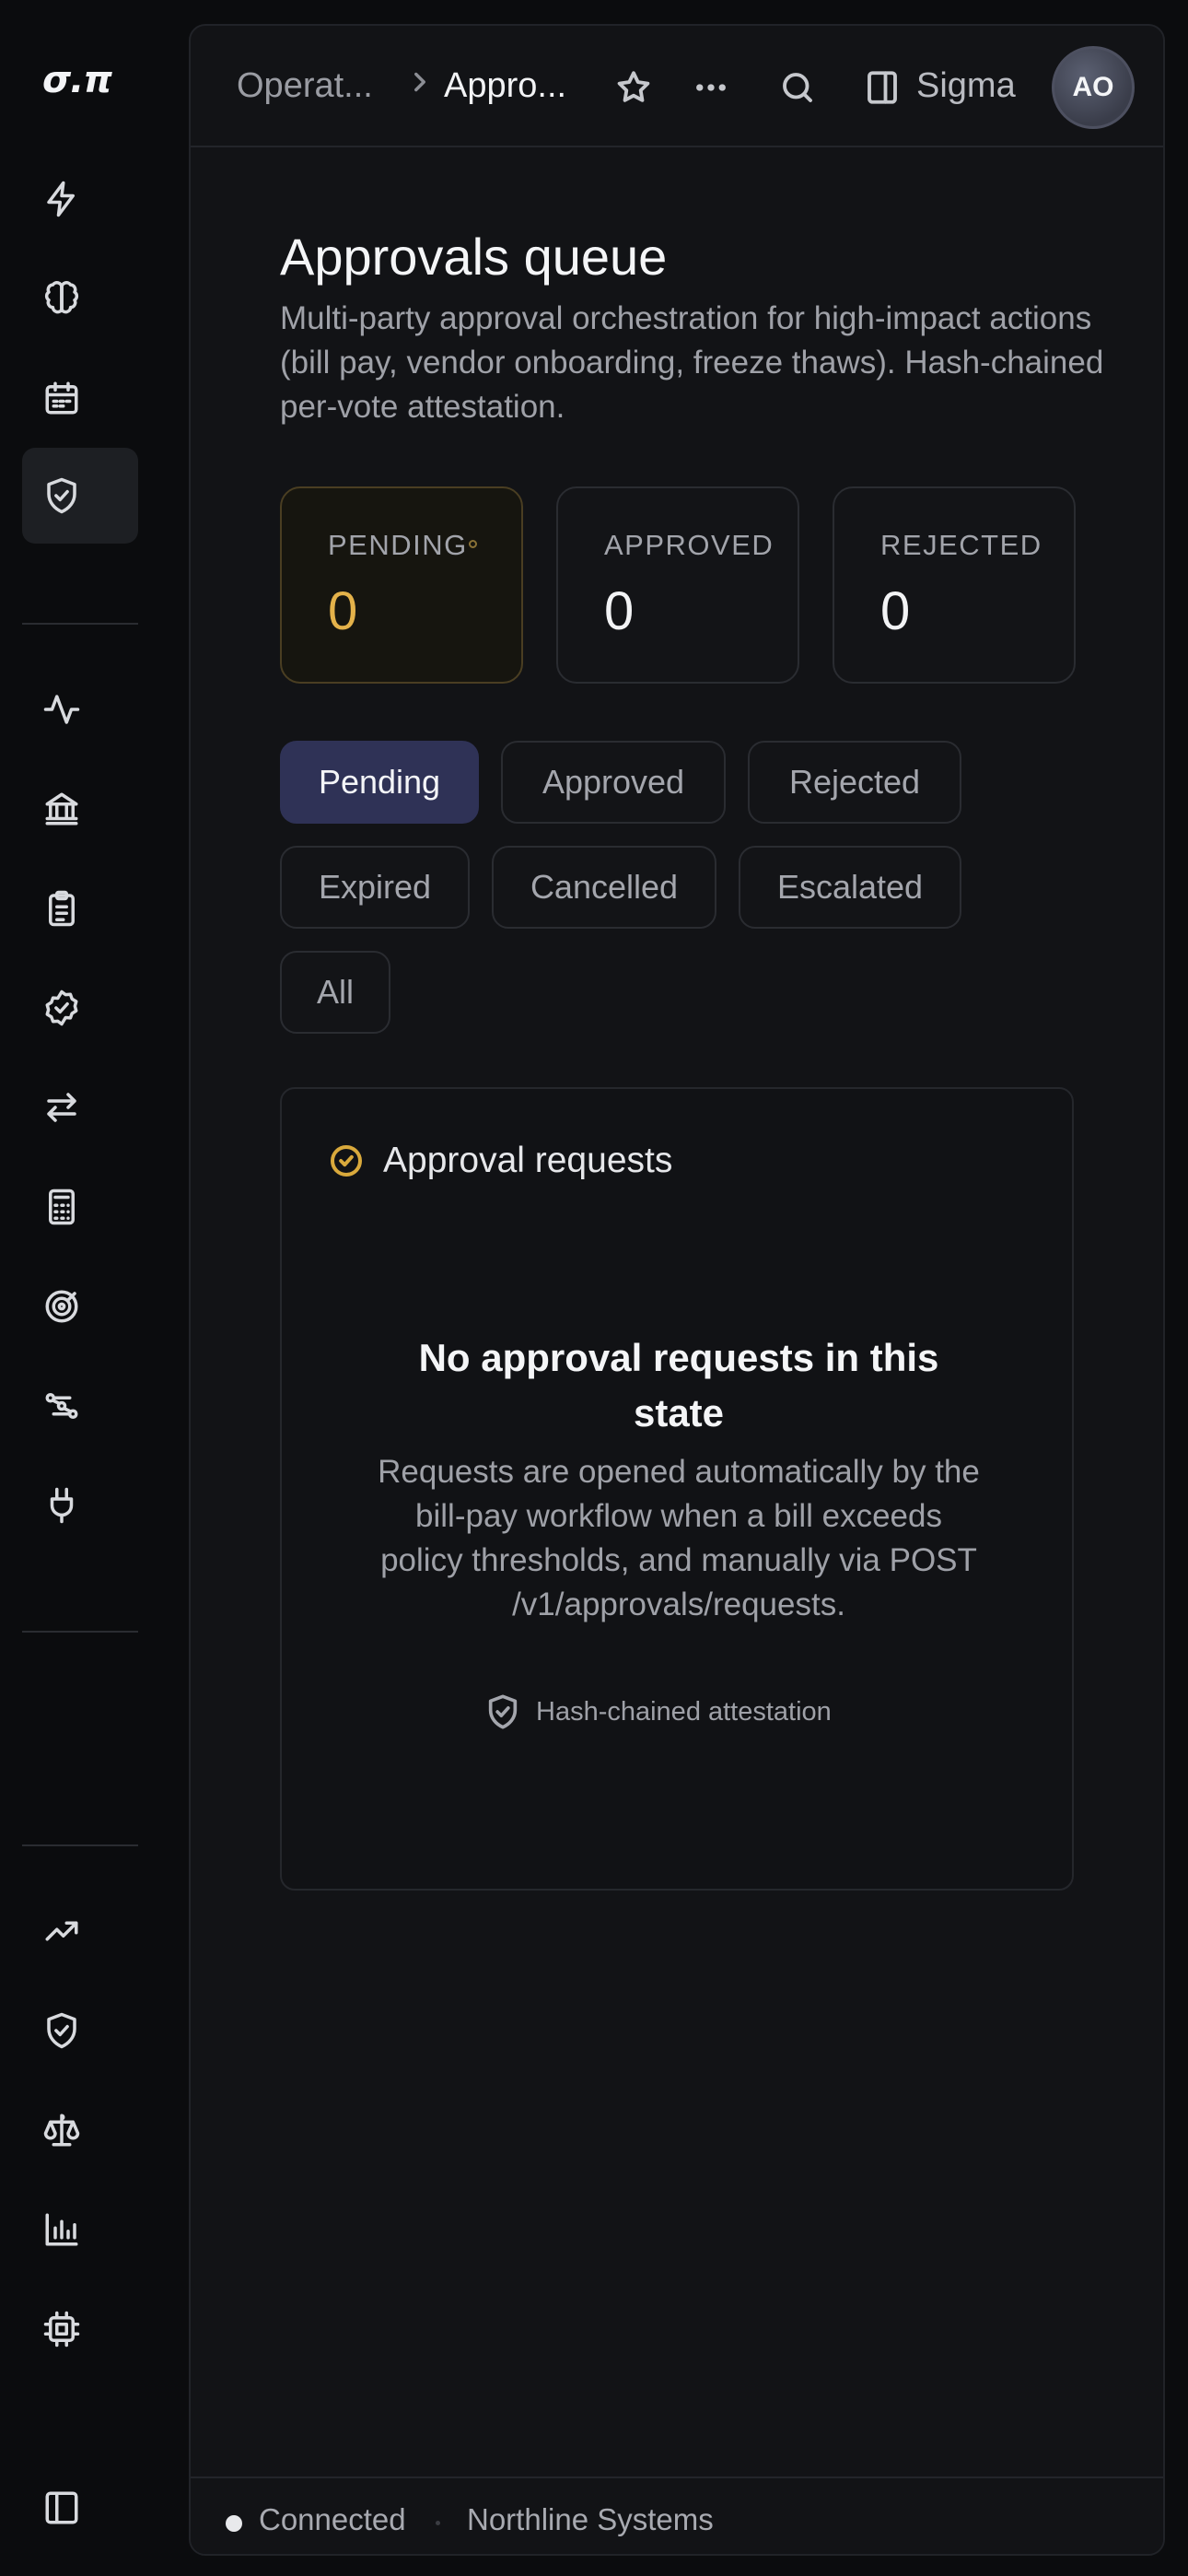 This screenshot has width=1188, height=2576. I want to click on filter-all: All, so click(335, 993).